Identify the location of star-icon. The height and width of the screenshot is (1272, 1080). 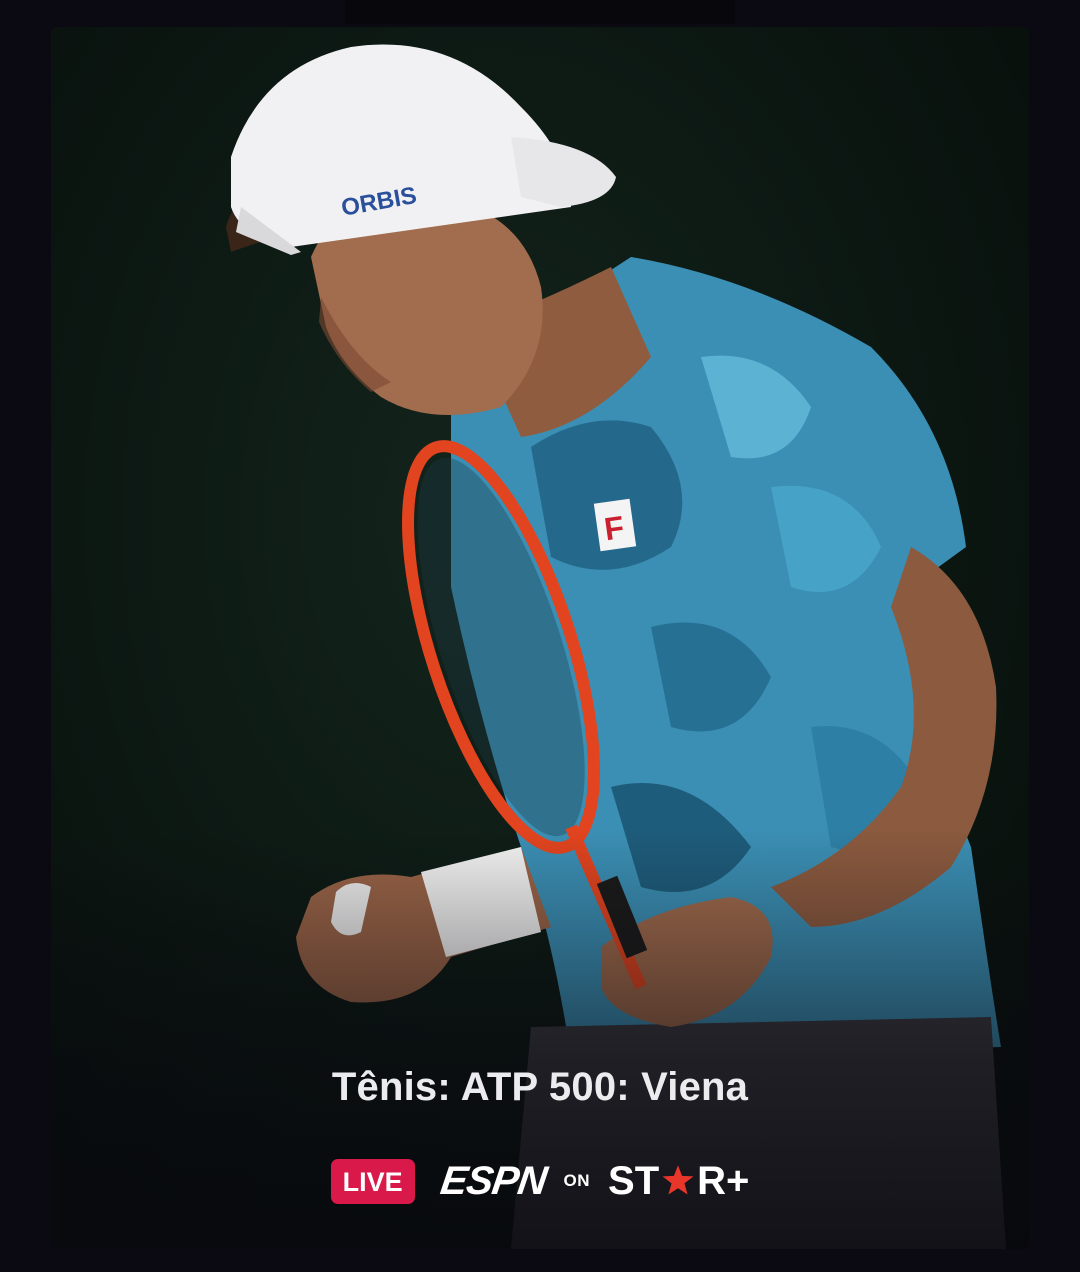
(678, 1180).